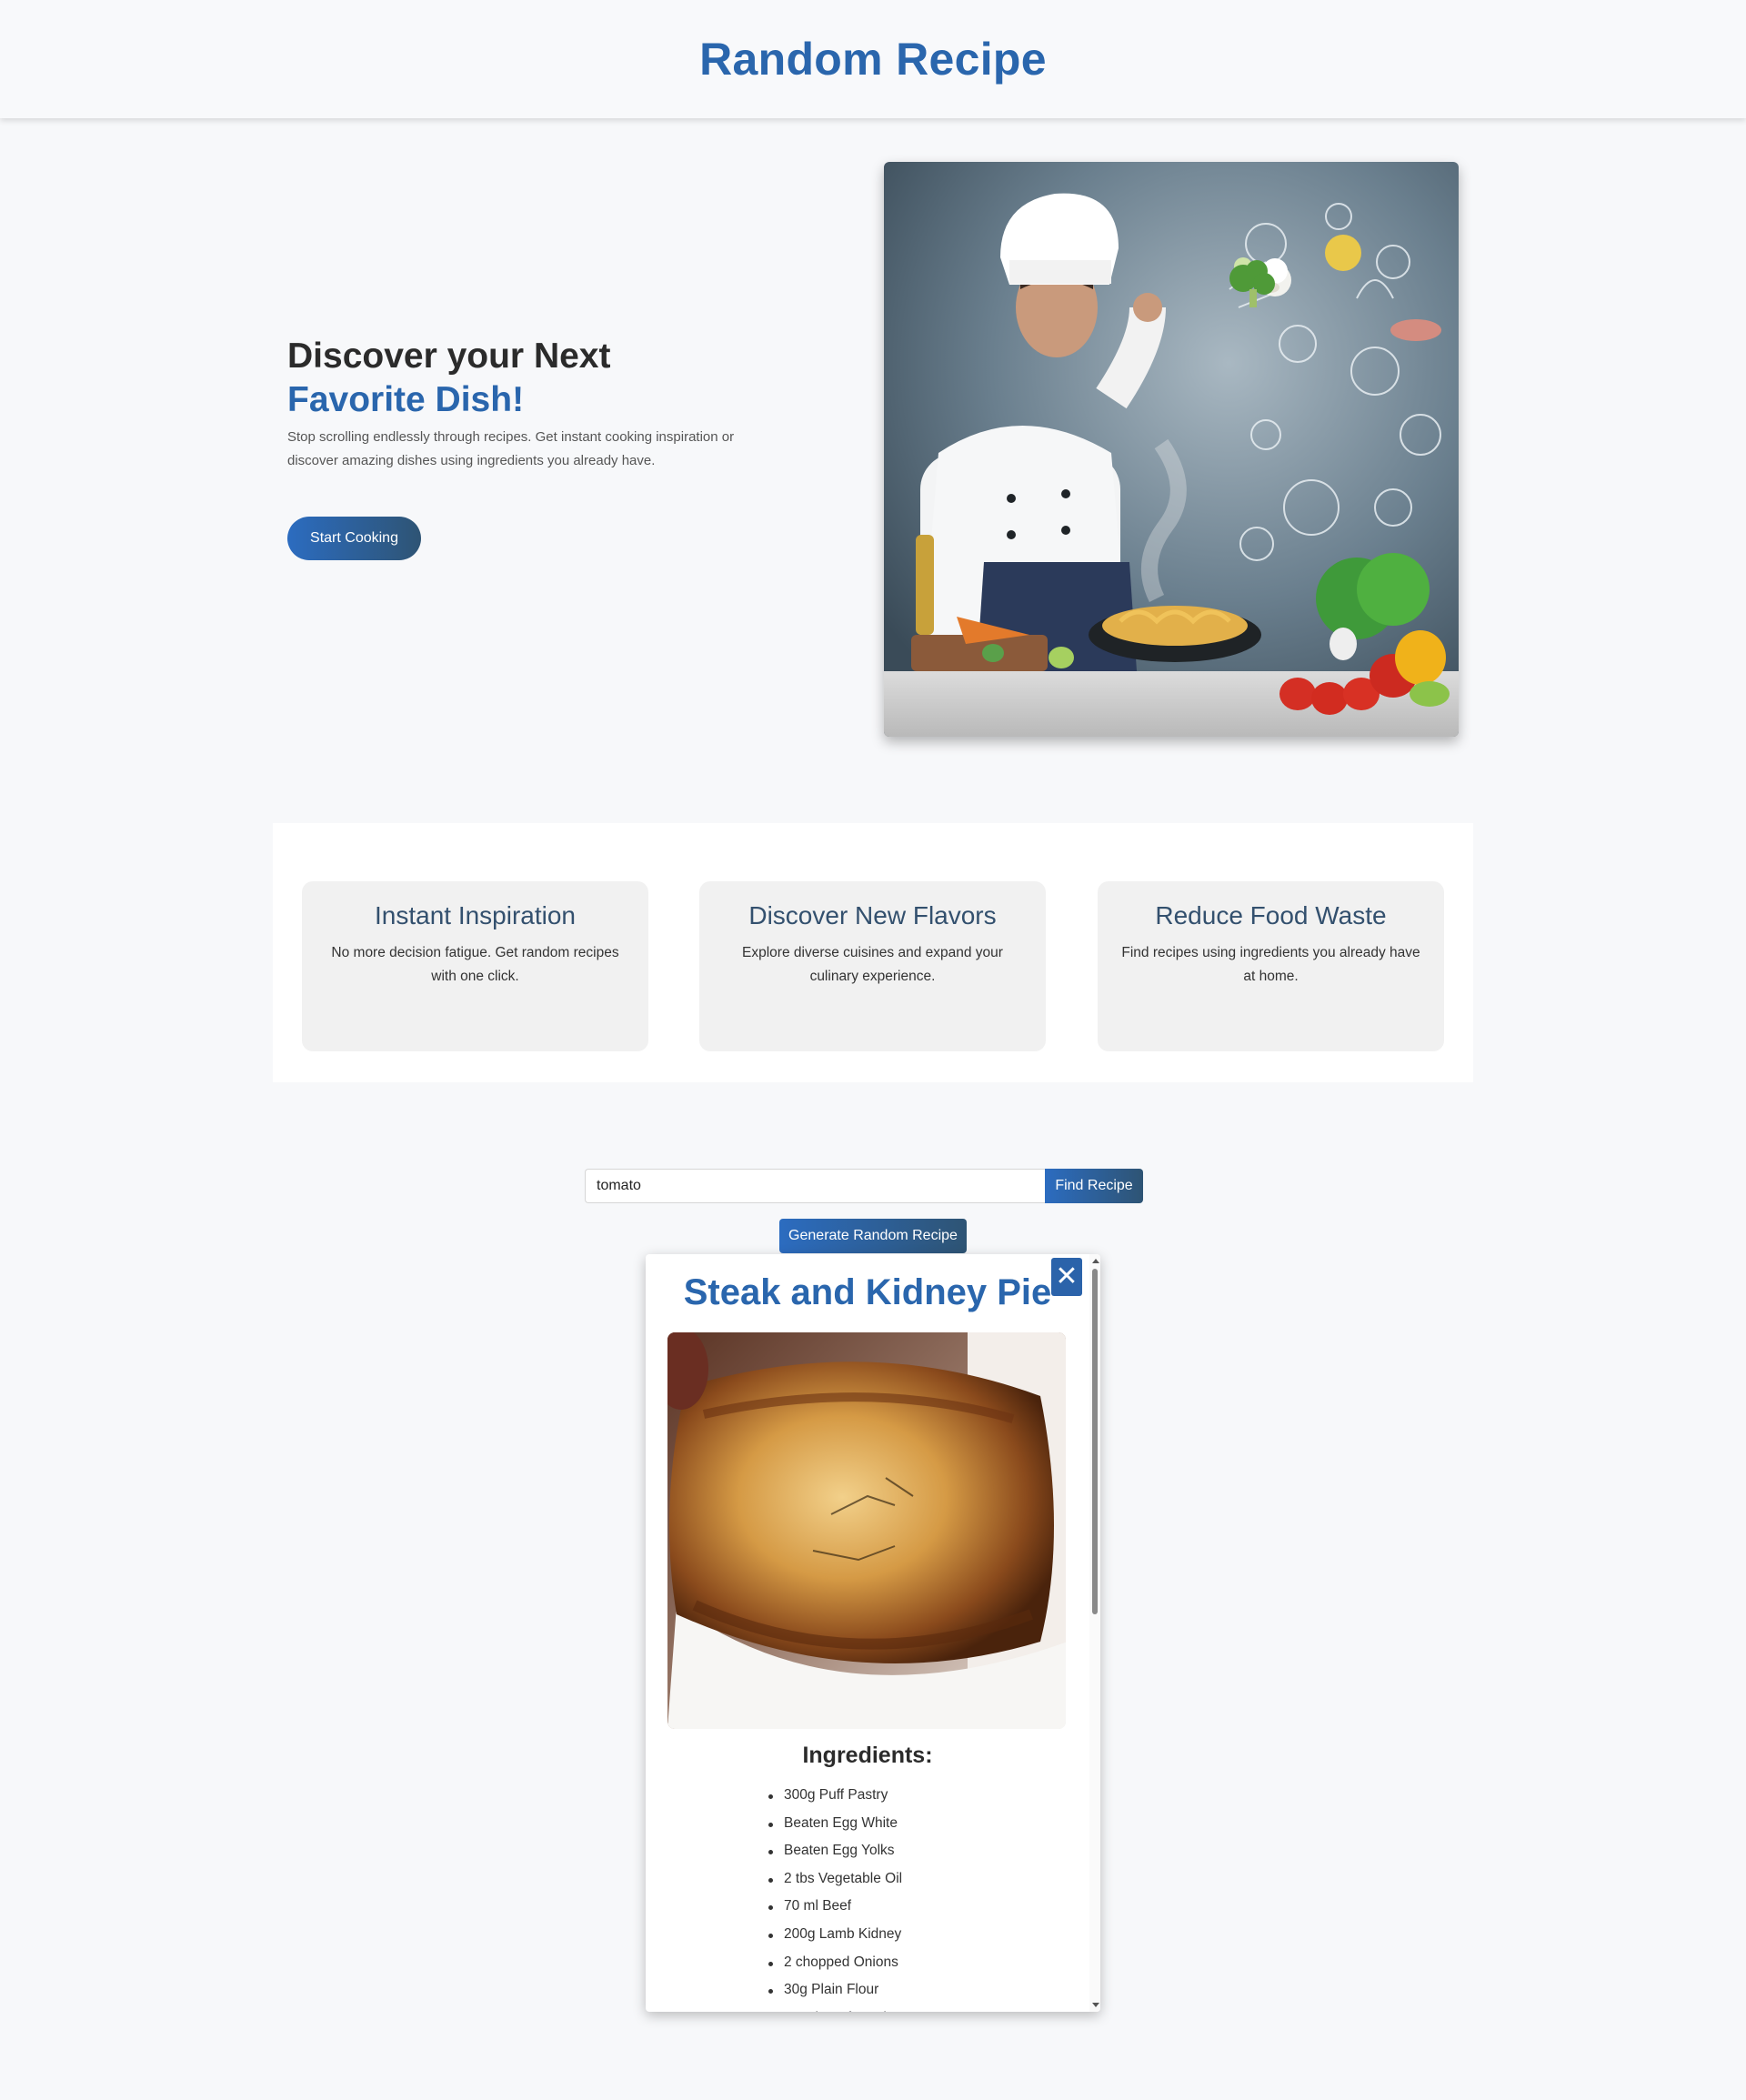 The width and height of the screenshot is (1746, 2100). What do you see at coordinates (873, 1236) in the screenshot?
I see `generate-random-recipe-button: Generate Random Recipe` at bounding box center [873, 1236].